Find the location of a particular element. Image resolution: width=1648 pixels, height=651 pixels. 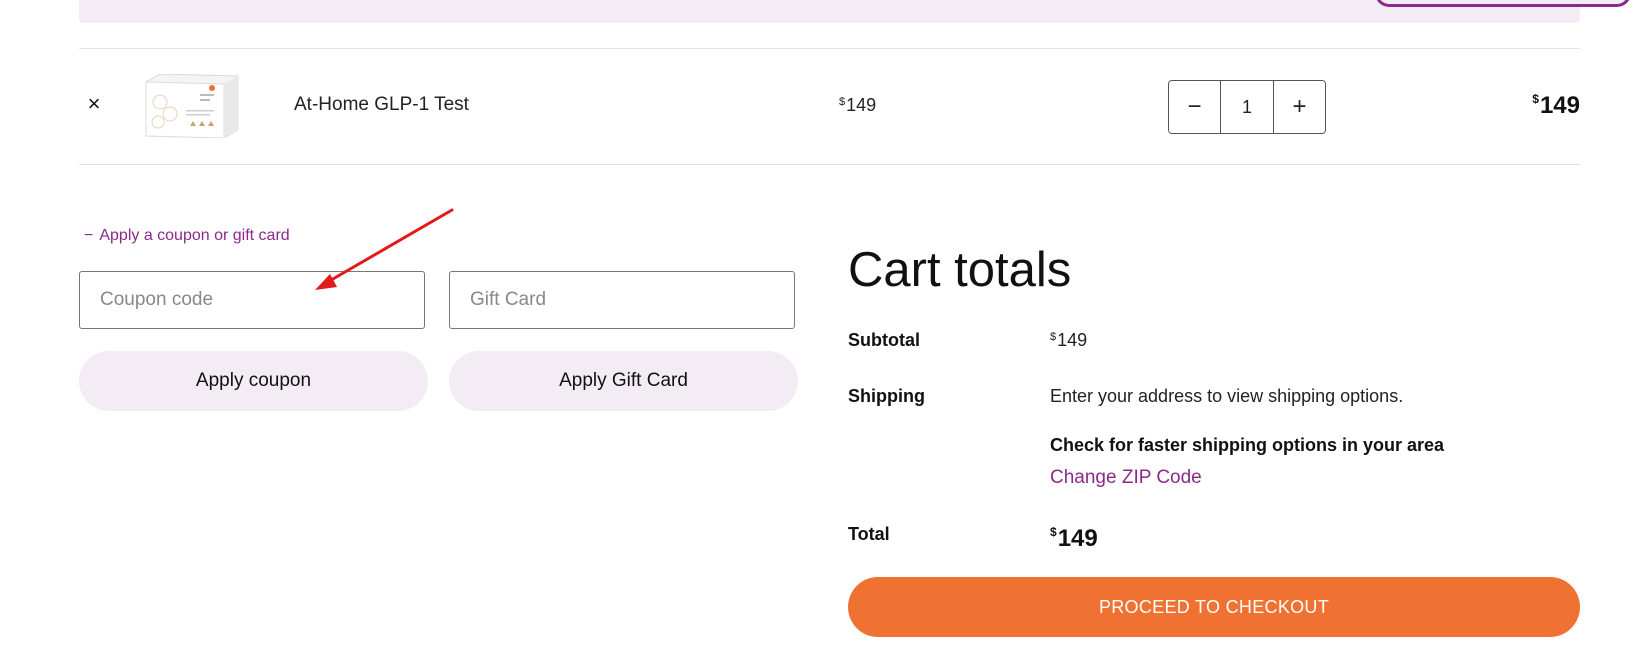

unit-price: $149 is located at coordinates (857, 105).